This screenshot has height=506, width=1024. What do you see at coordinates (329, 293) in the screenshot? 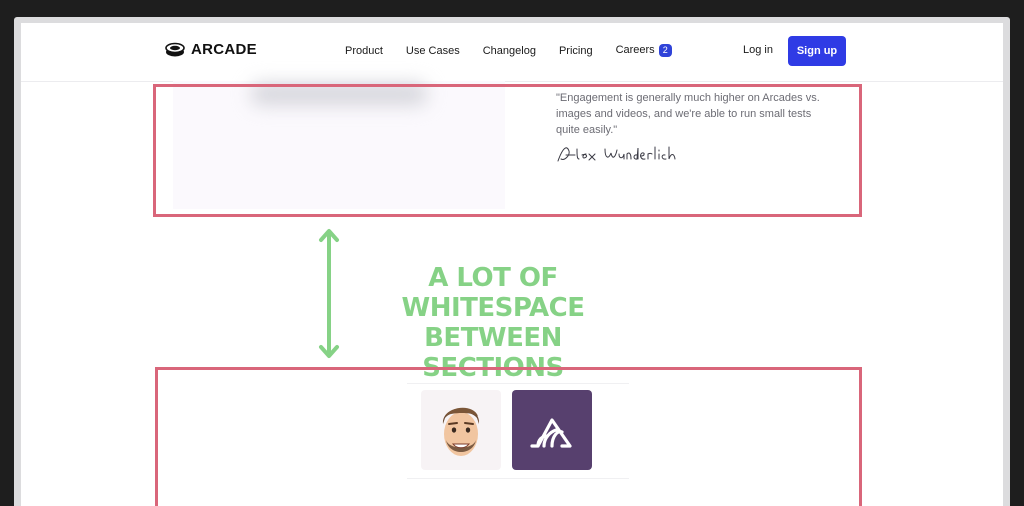
I see `double-arrow-icon` at bounding box center [329, 293].